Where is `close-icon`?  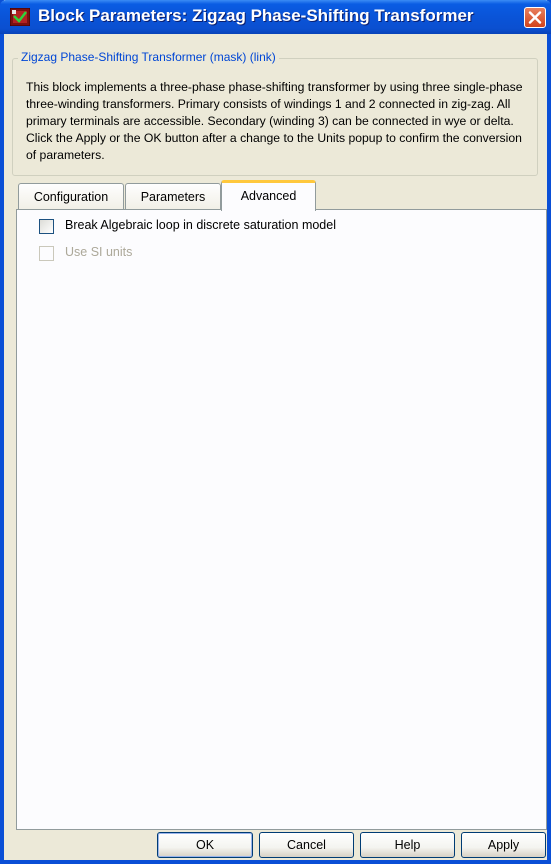
close-icon is located at coordinates (535, 17).